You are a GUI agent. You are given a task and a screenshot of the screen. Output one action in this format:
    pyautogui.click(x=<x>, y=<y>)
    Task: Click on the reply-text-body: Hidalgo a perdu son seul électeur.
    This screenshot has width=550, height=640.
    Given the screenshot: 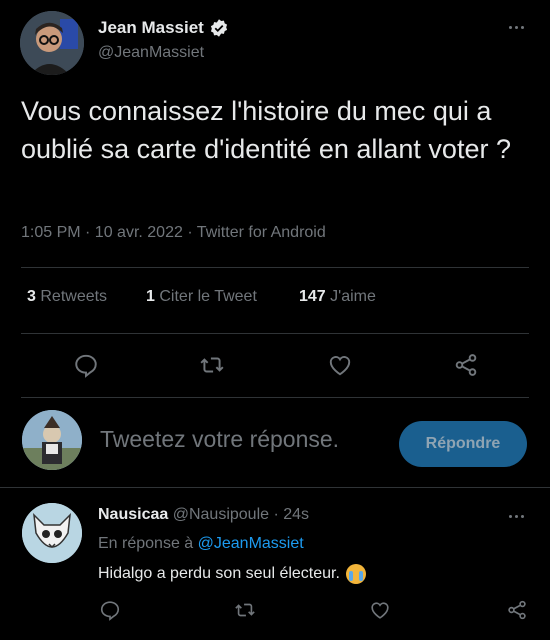 What is the action you would take?
    pyautogui.click(x=219, y=573)
    